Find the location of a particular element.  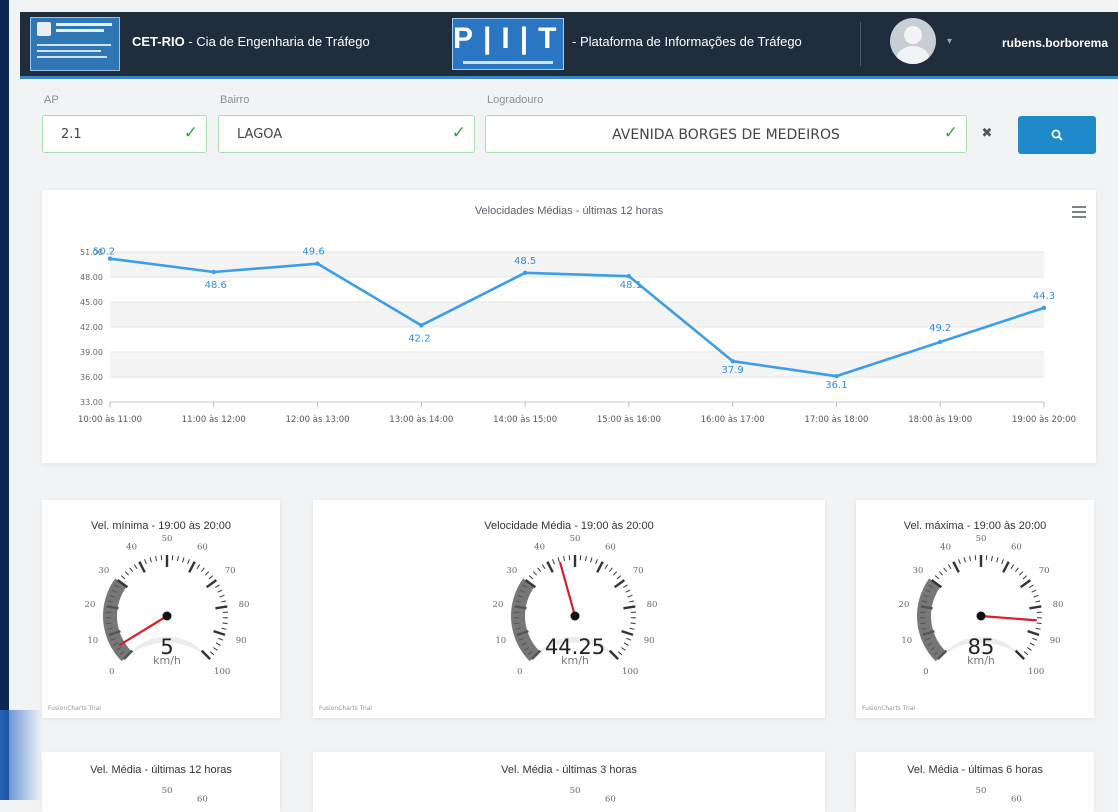

min-speed-gauge: 01020304050607080901005km/h is located at coordinates (161, 609).